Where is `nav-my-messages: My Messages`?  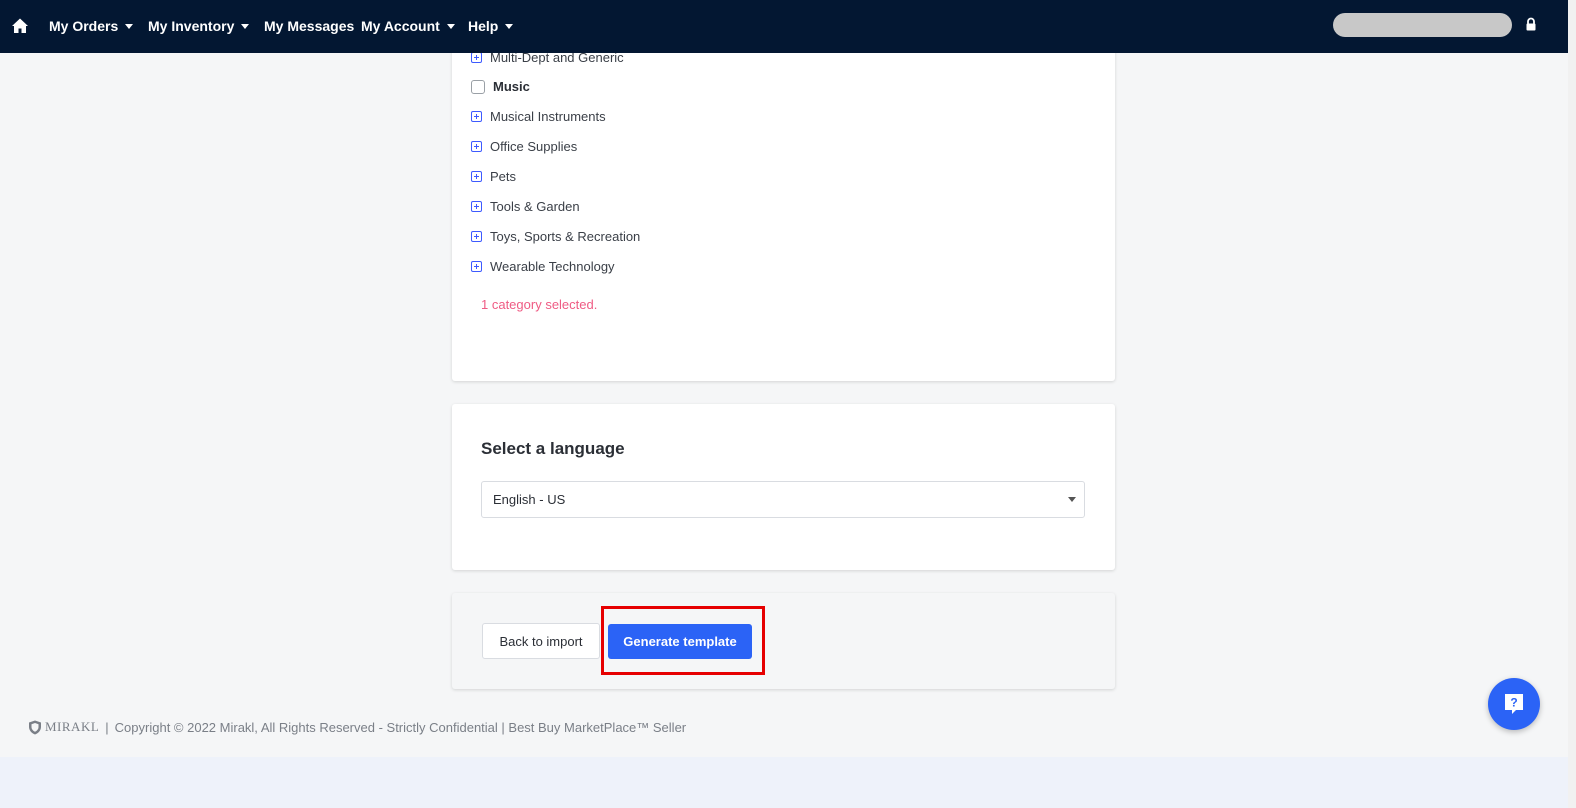 nav-my-messages: My Messages is located at coordinates (309, 26).